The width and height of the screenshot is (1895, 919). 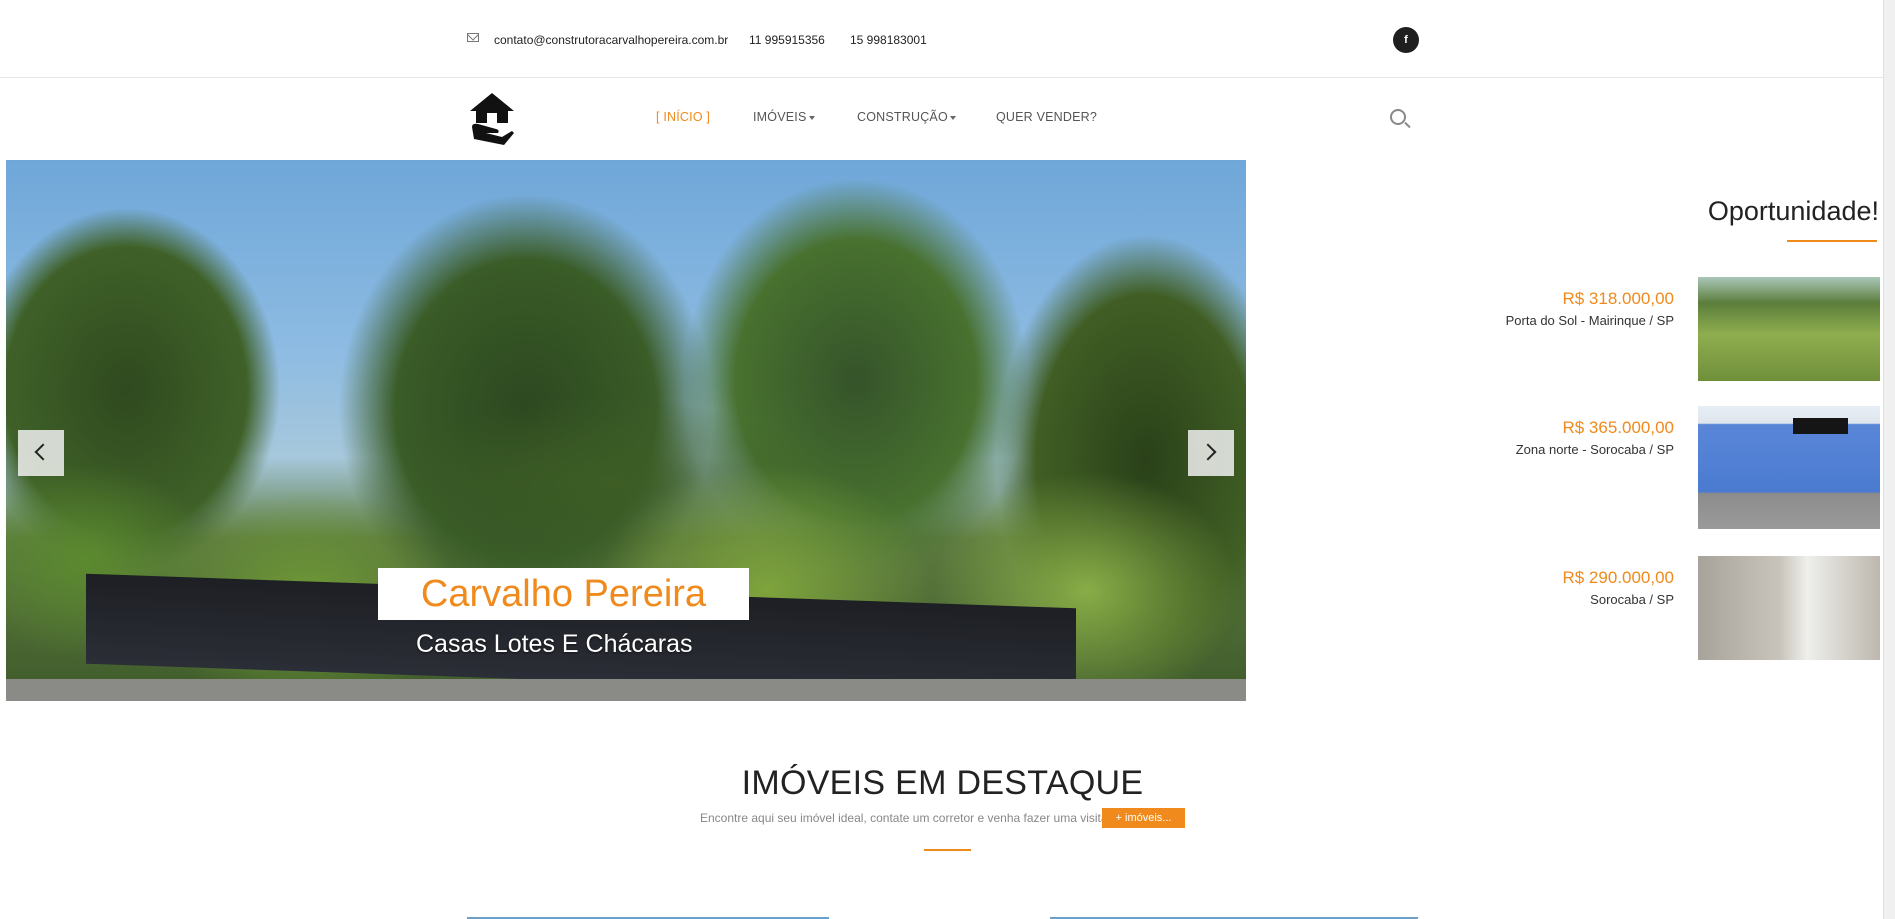 I want to click on slider-prev-button, so click(x=41, y=453).